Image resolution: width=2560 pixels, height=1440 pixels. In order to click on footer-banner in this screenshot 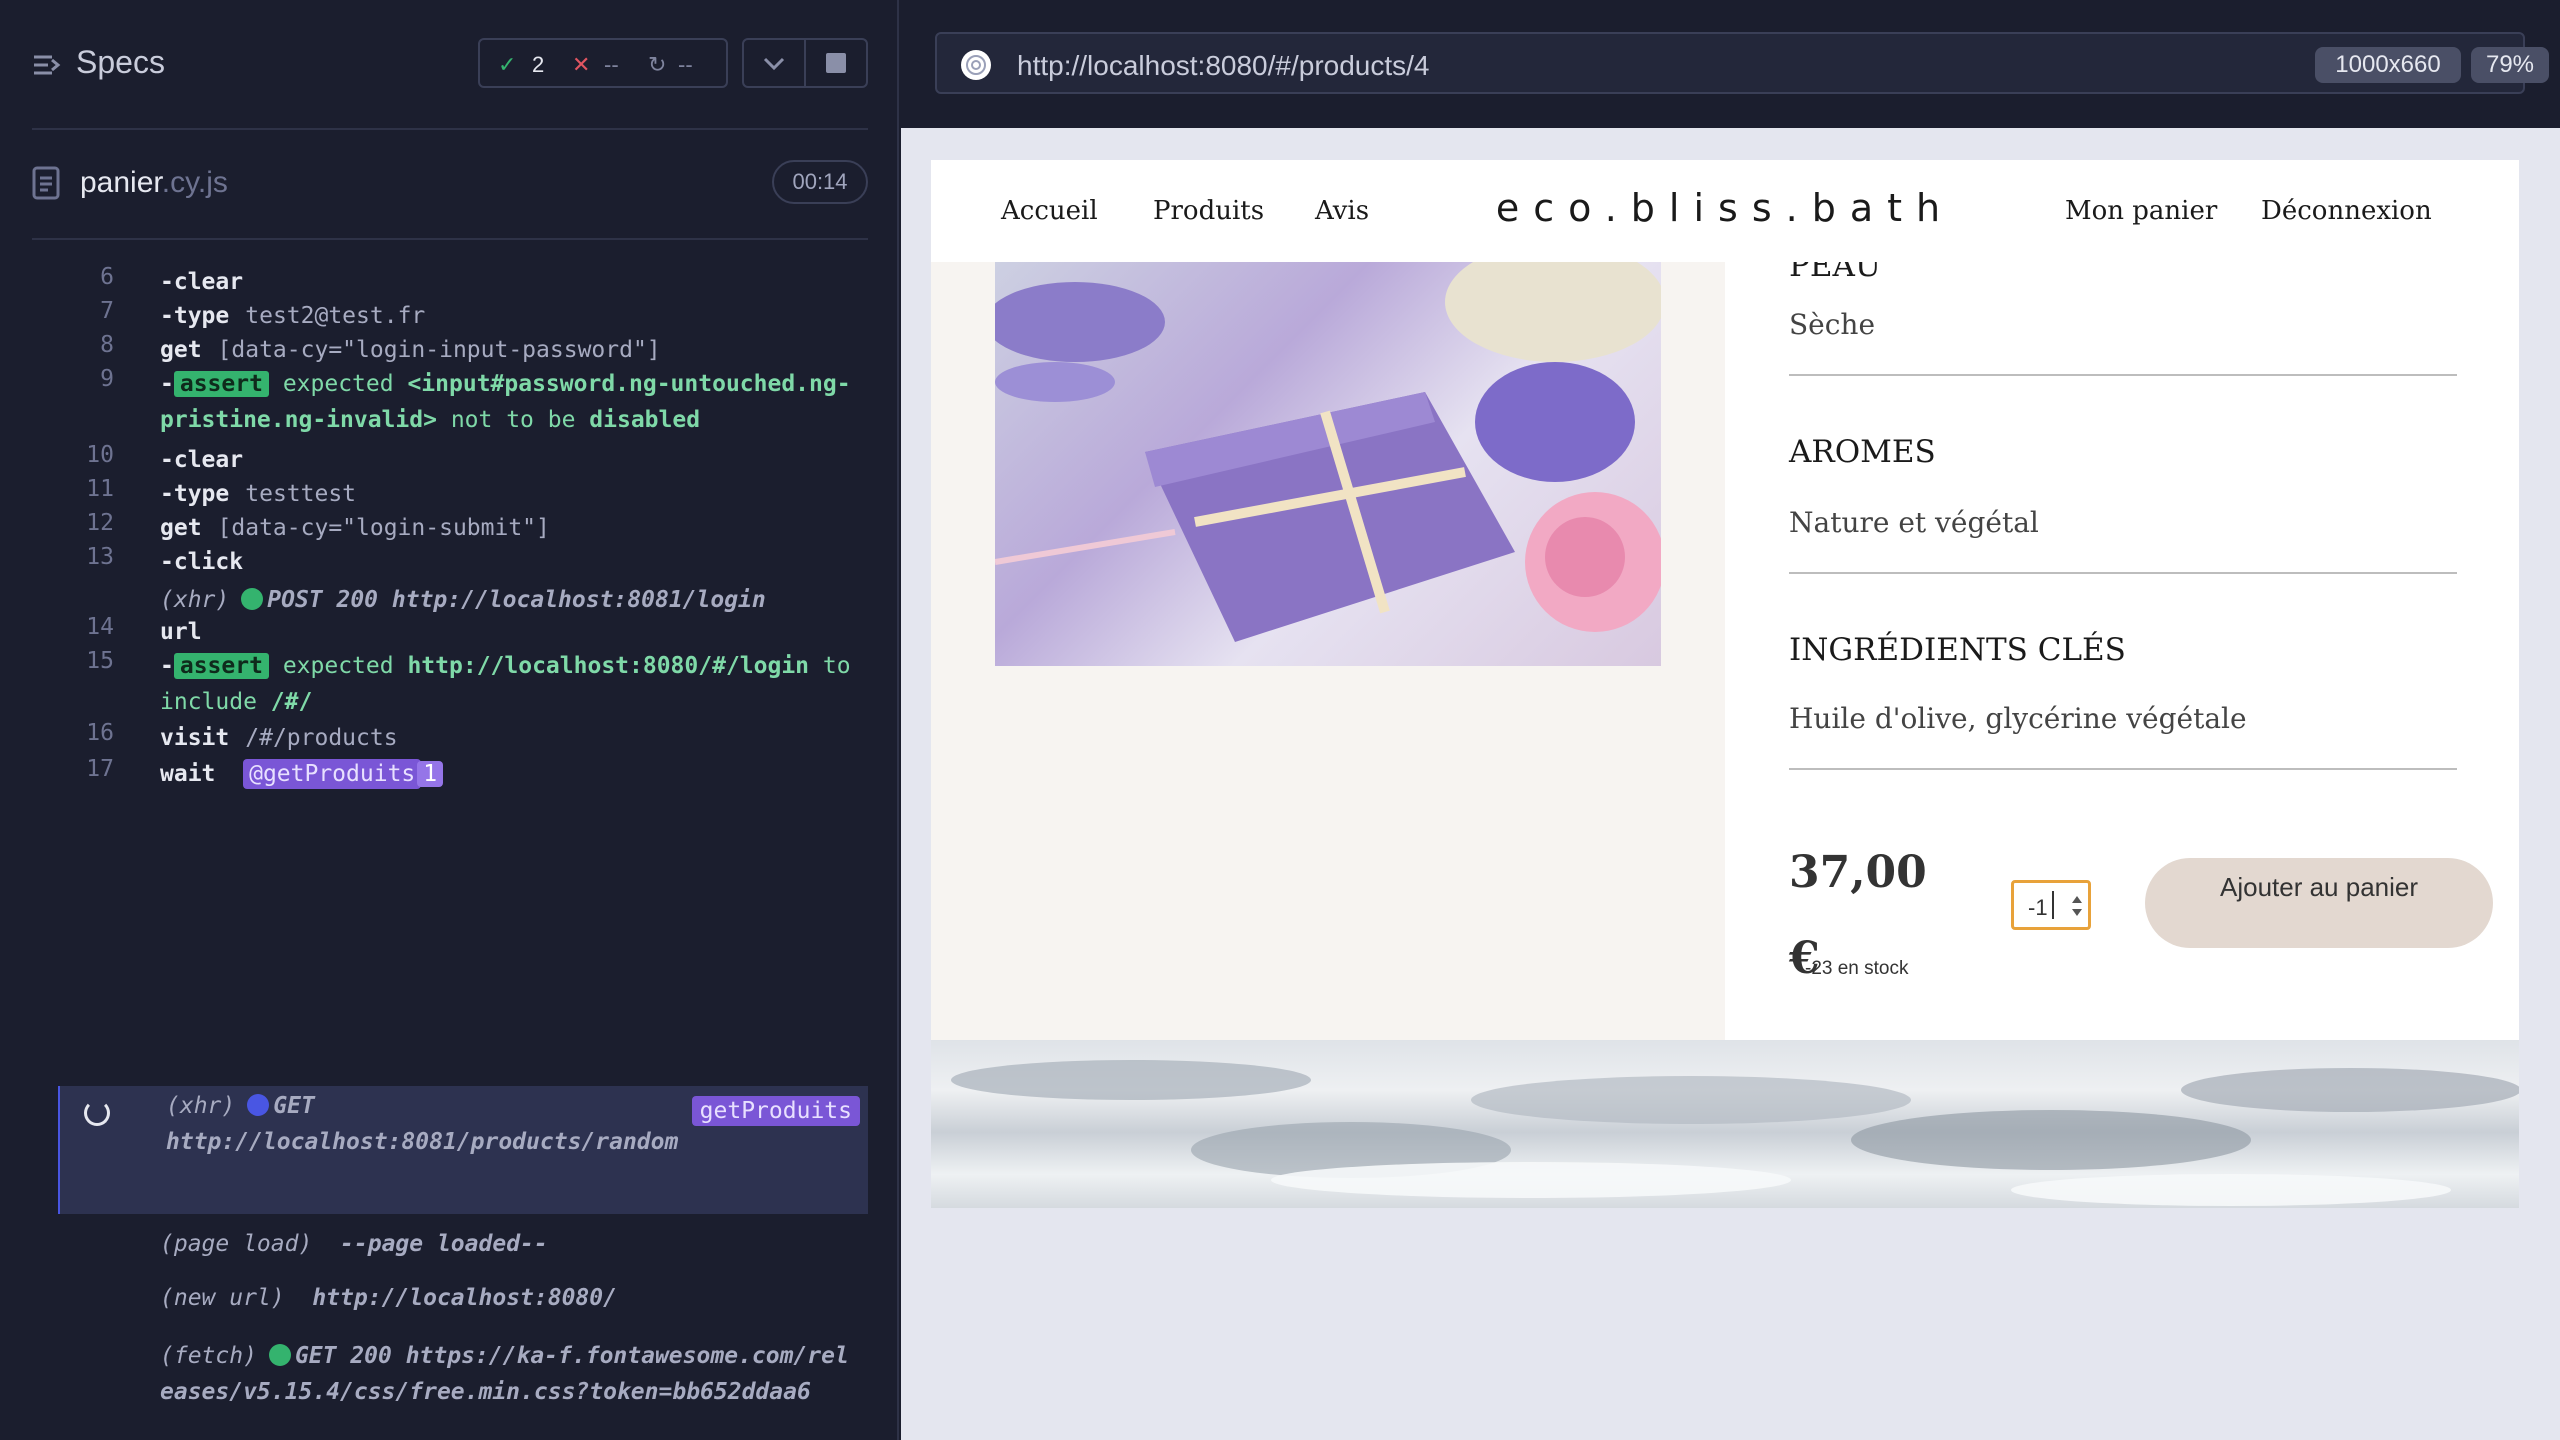, I will do `click(1725, 1124)`.